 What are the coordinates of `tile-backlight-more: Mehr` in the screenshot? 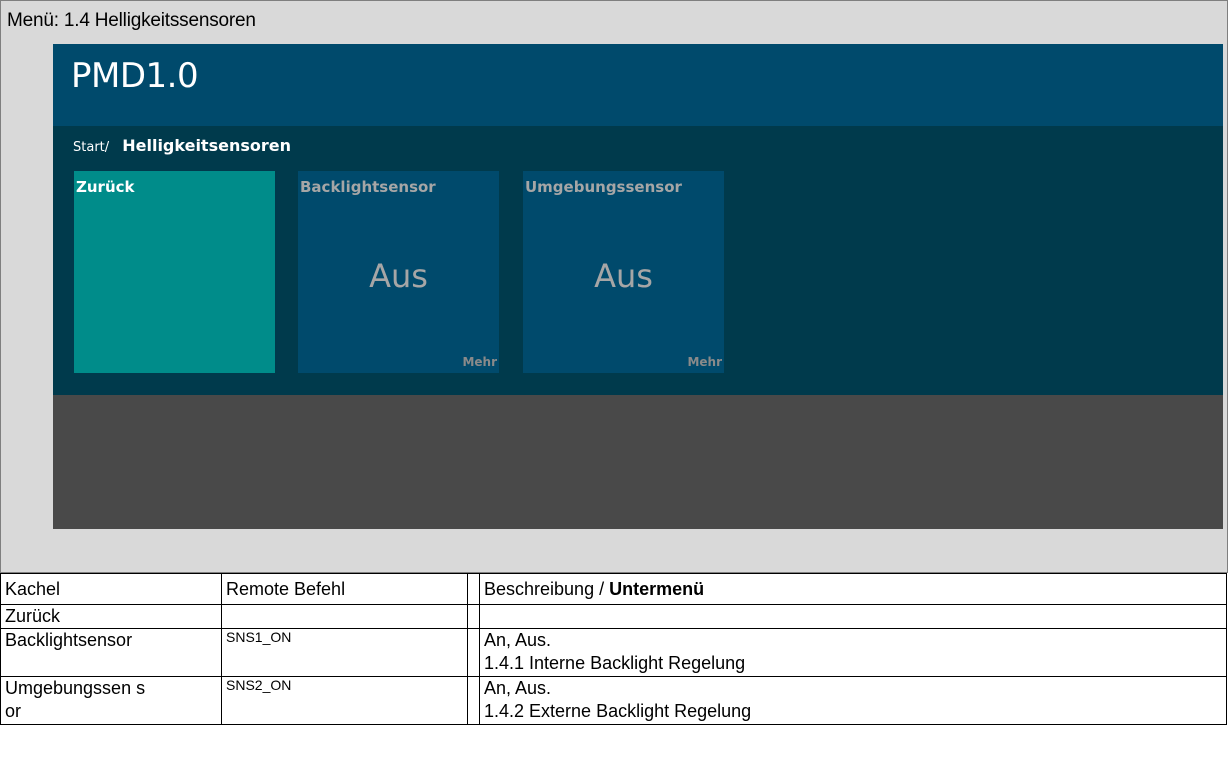 It's located at (479, 362).